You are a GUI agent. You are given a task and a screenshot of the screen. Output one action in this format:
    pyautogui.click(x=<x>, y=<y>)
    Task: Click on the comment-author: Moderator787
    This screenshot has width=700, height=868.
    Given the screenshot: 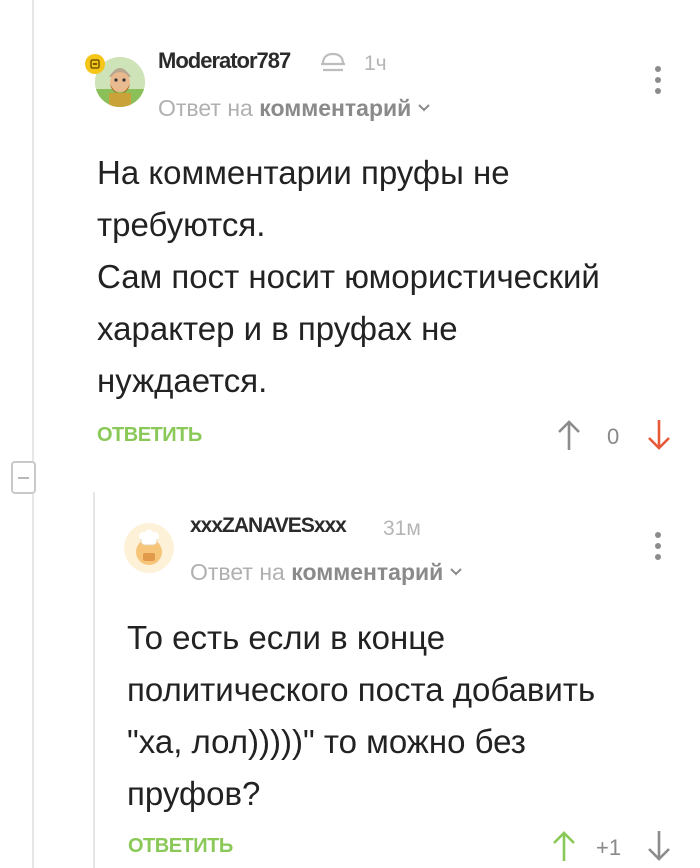 What is the action you would take?
    pyautogui.click(x=224, y=61)
    